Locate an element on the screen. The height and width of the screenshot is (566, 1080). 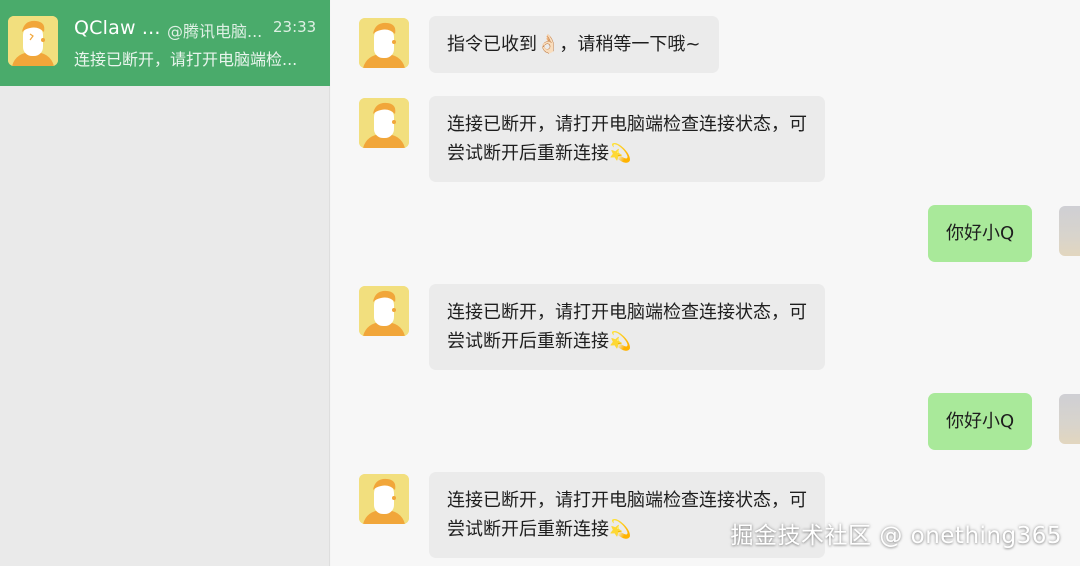
message-text: 指令已收到👌🏻，请稍等一下哦~ is located at coordinates (574, 44).